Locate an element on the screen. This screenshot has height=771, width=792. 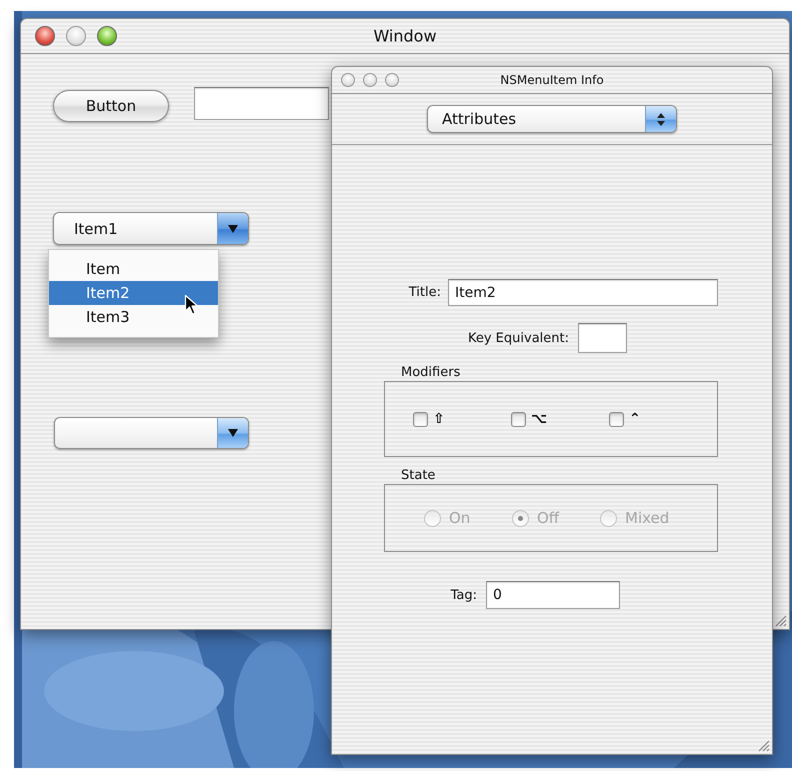
modifier-symbol: ⌥ is located at coordinates (539, 419).